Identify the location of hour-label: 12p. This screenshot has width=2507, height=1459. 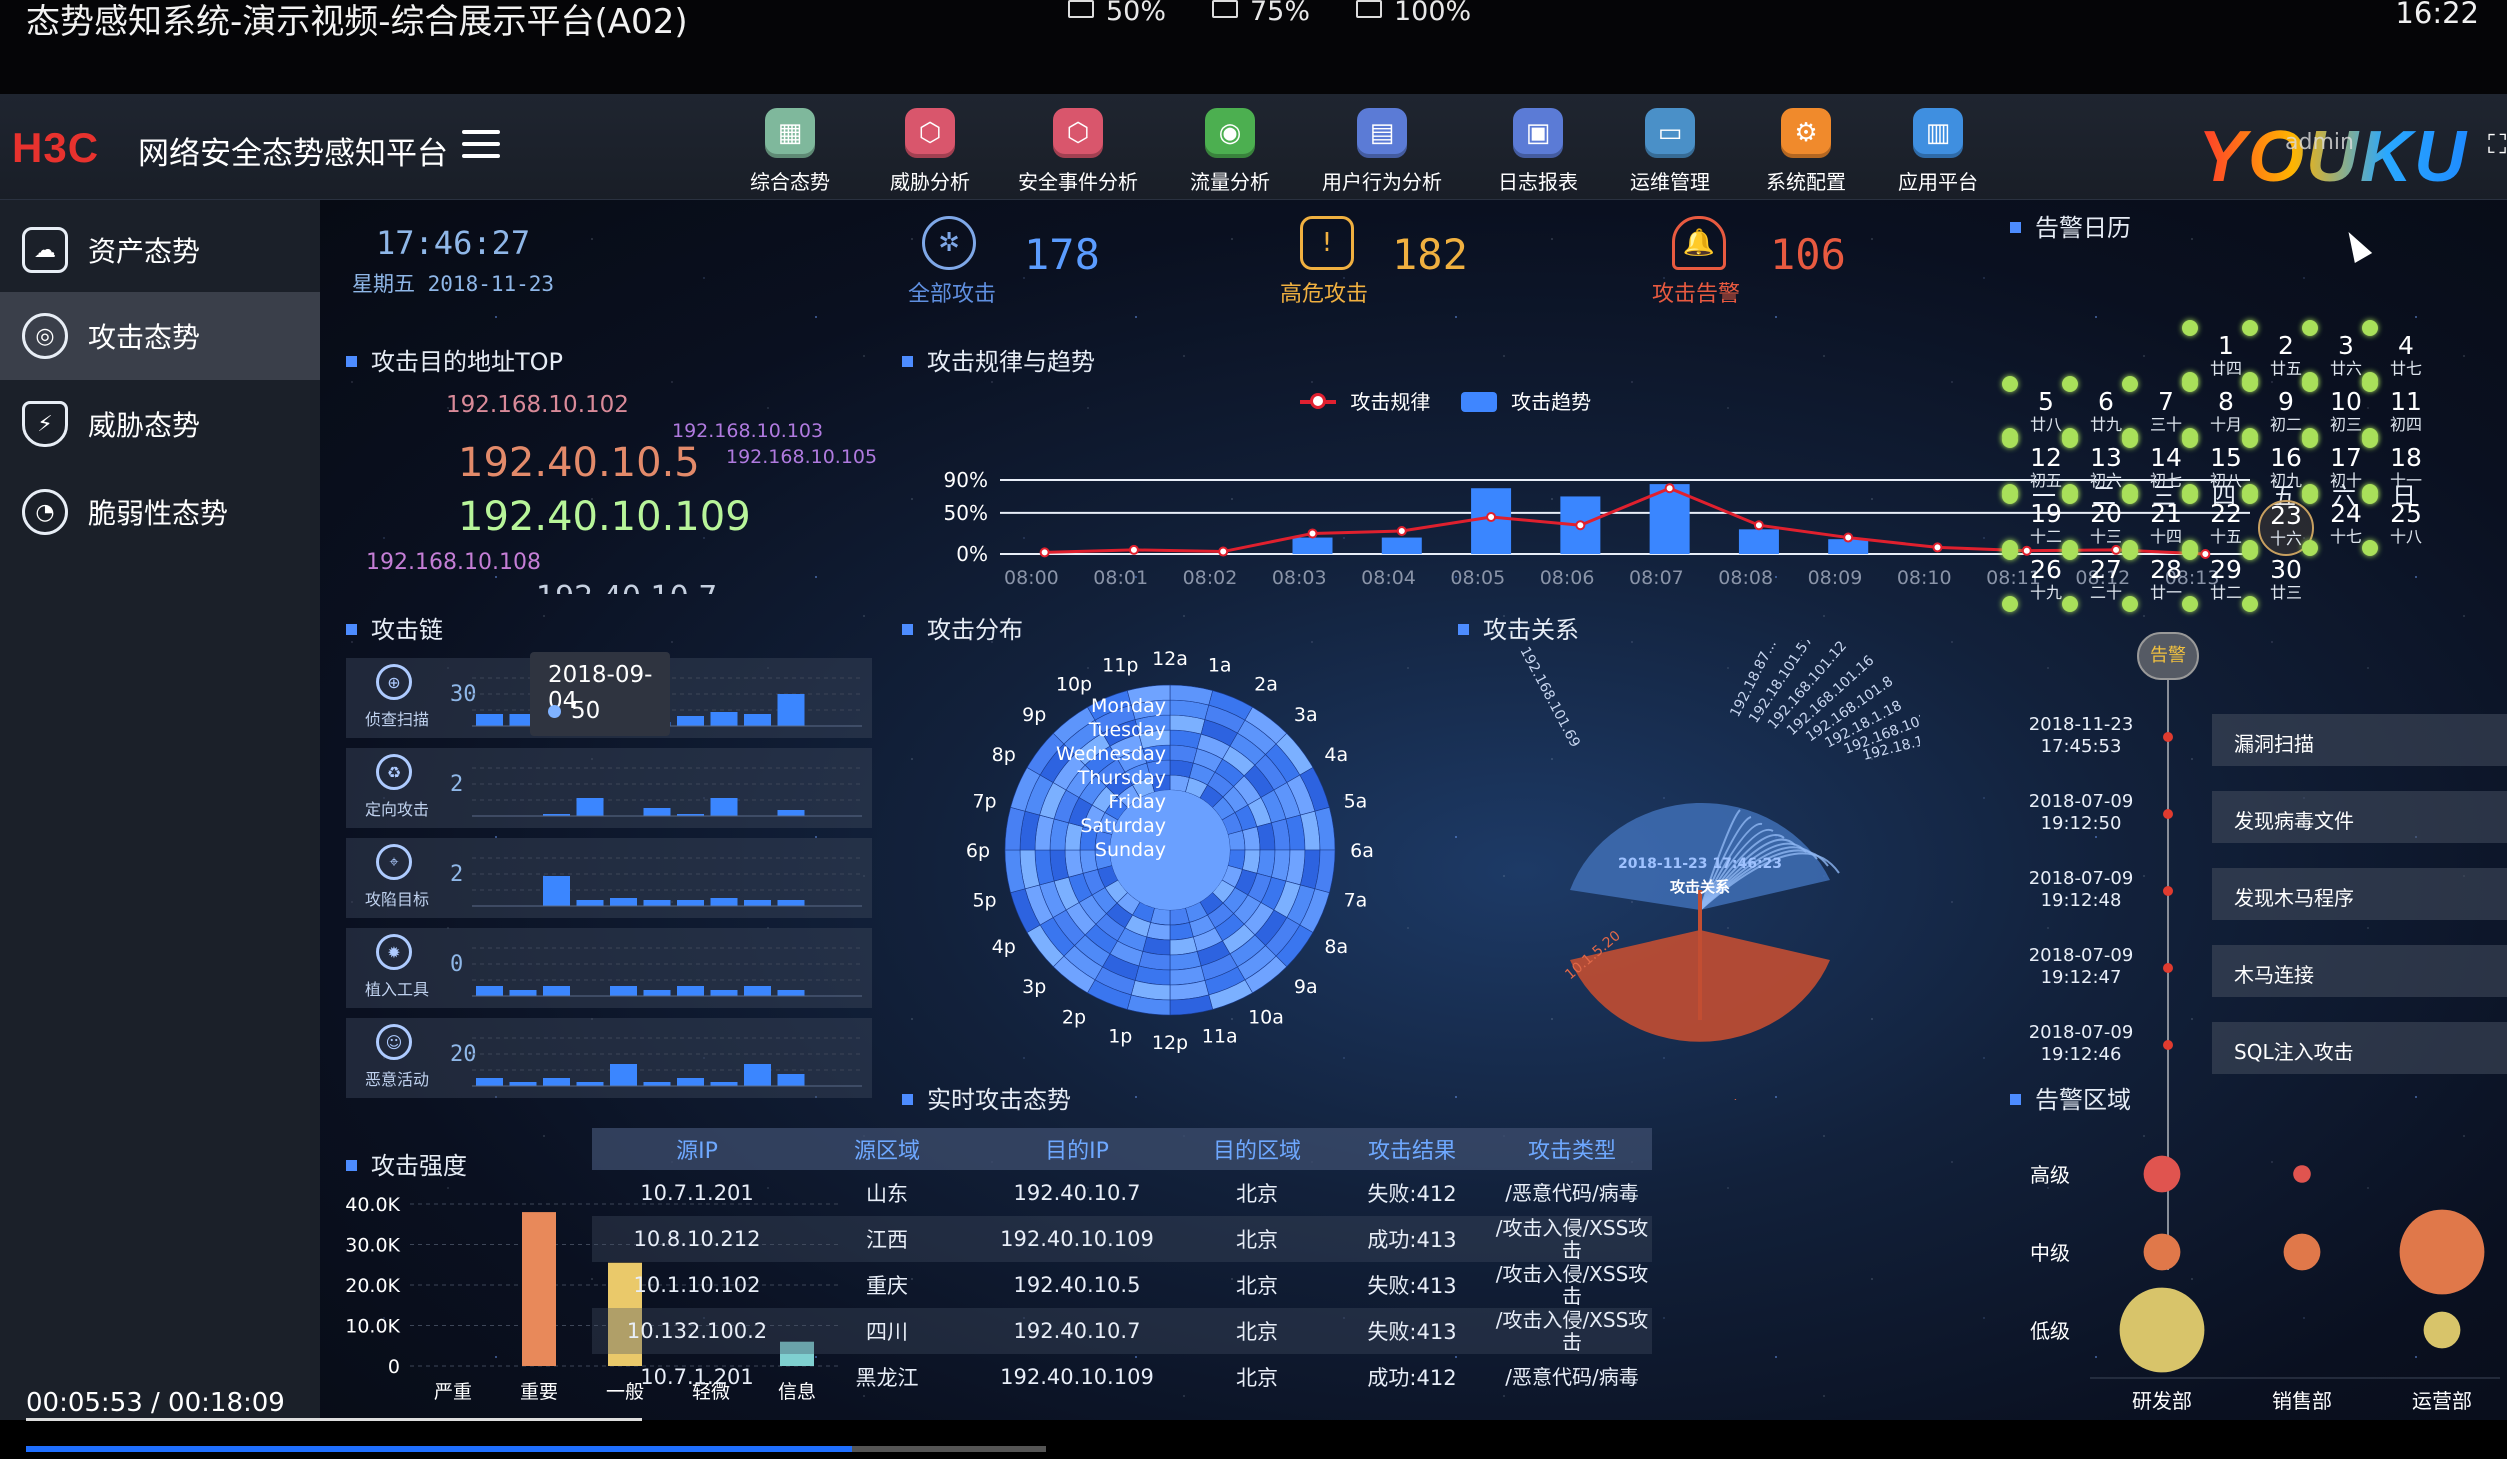
(1170, 1043).